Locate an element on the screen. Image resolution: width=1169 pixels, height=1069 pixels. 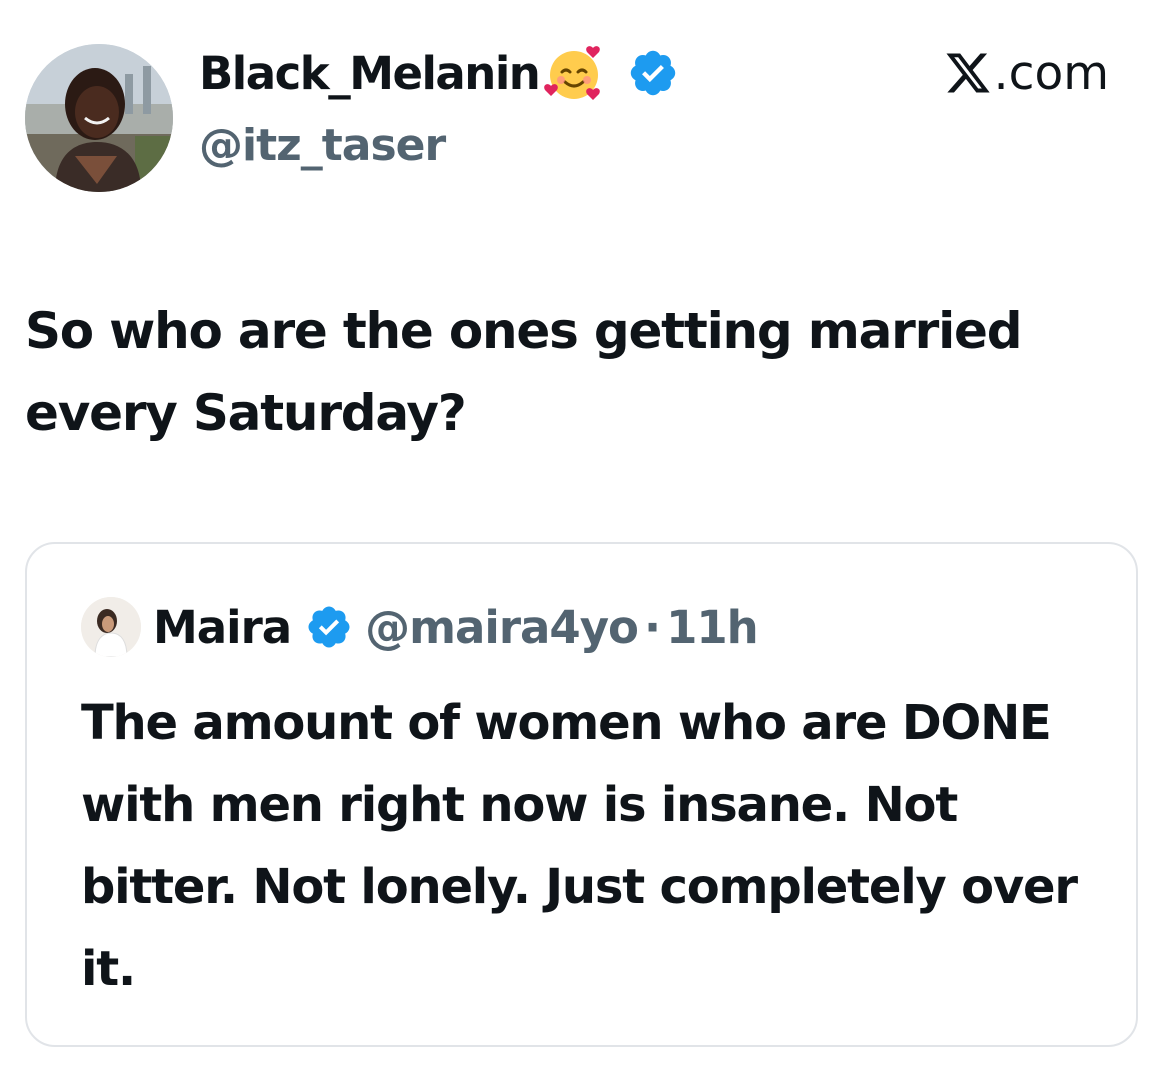
author-display-name: Black_Melanin is located at coordinates (370, 73).